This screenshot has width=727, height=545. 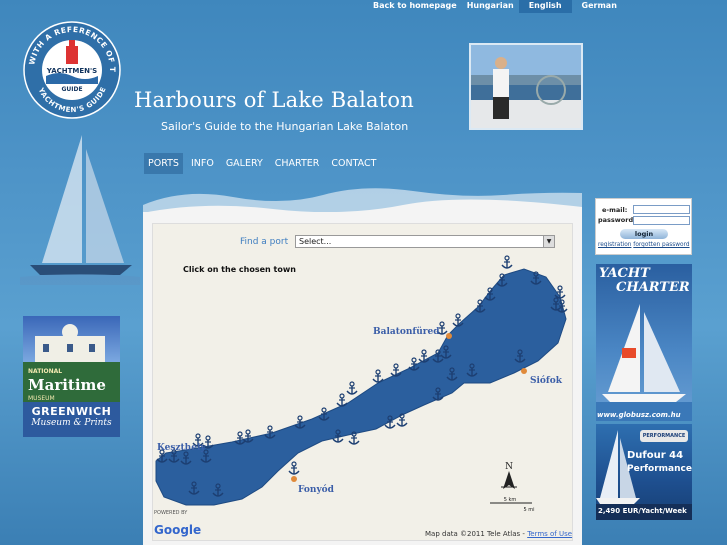 I want to click on google-logo: Google, so click(x=177, y=530).